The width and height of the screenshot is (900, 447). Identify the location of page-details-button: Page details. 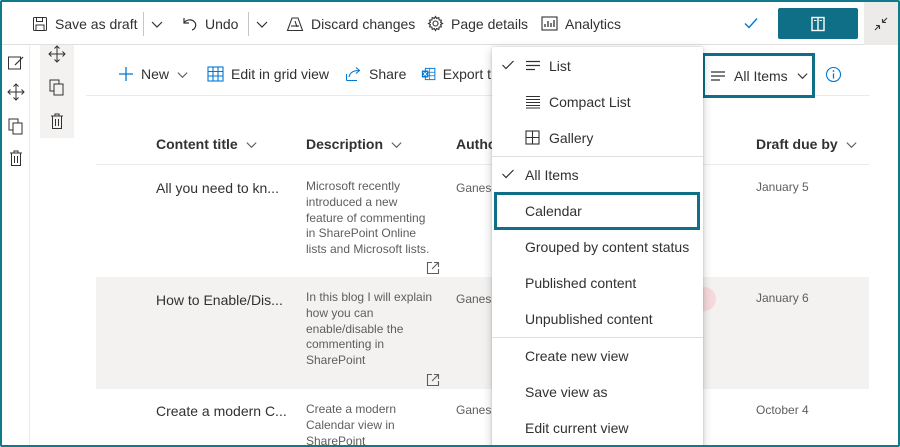
(477, 23).